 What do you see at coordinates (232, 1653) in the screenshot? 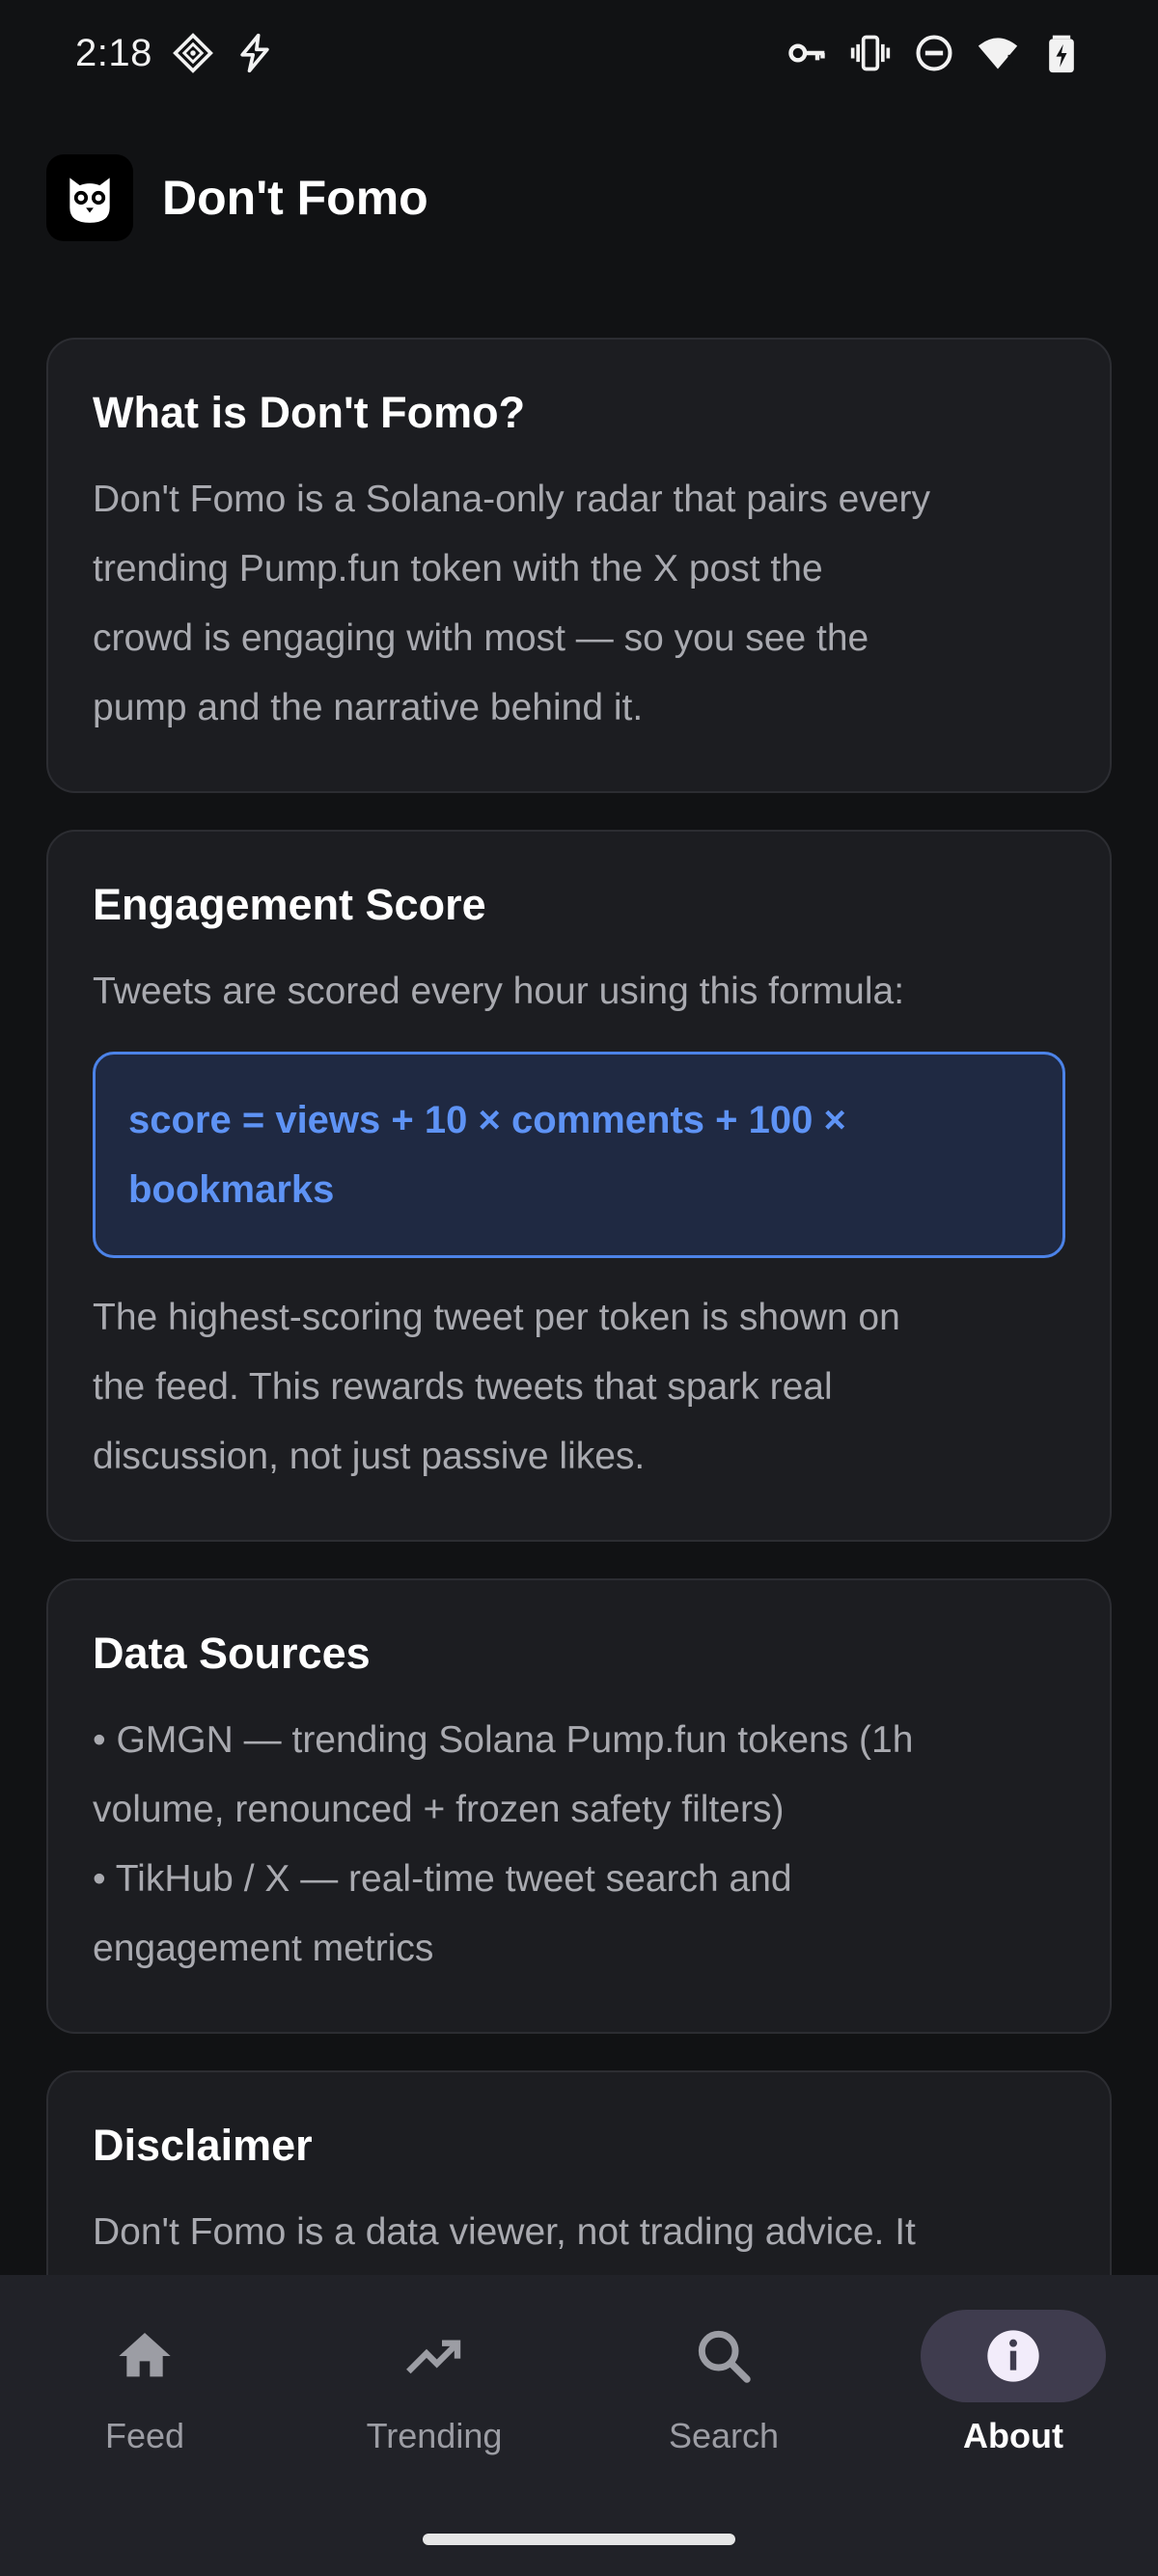
I see `card-title: Data Sources` at bounding box center [232, 1653].